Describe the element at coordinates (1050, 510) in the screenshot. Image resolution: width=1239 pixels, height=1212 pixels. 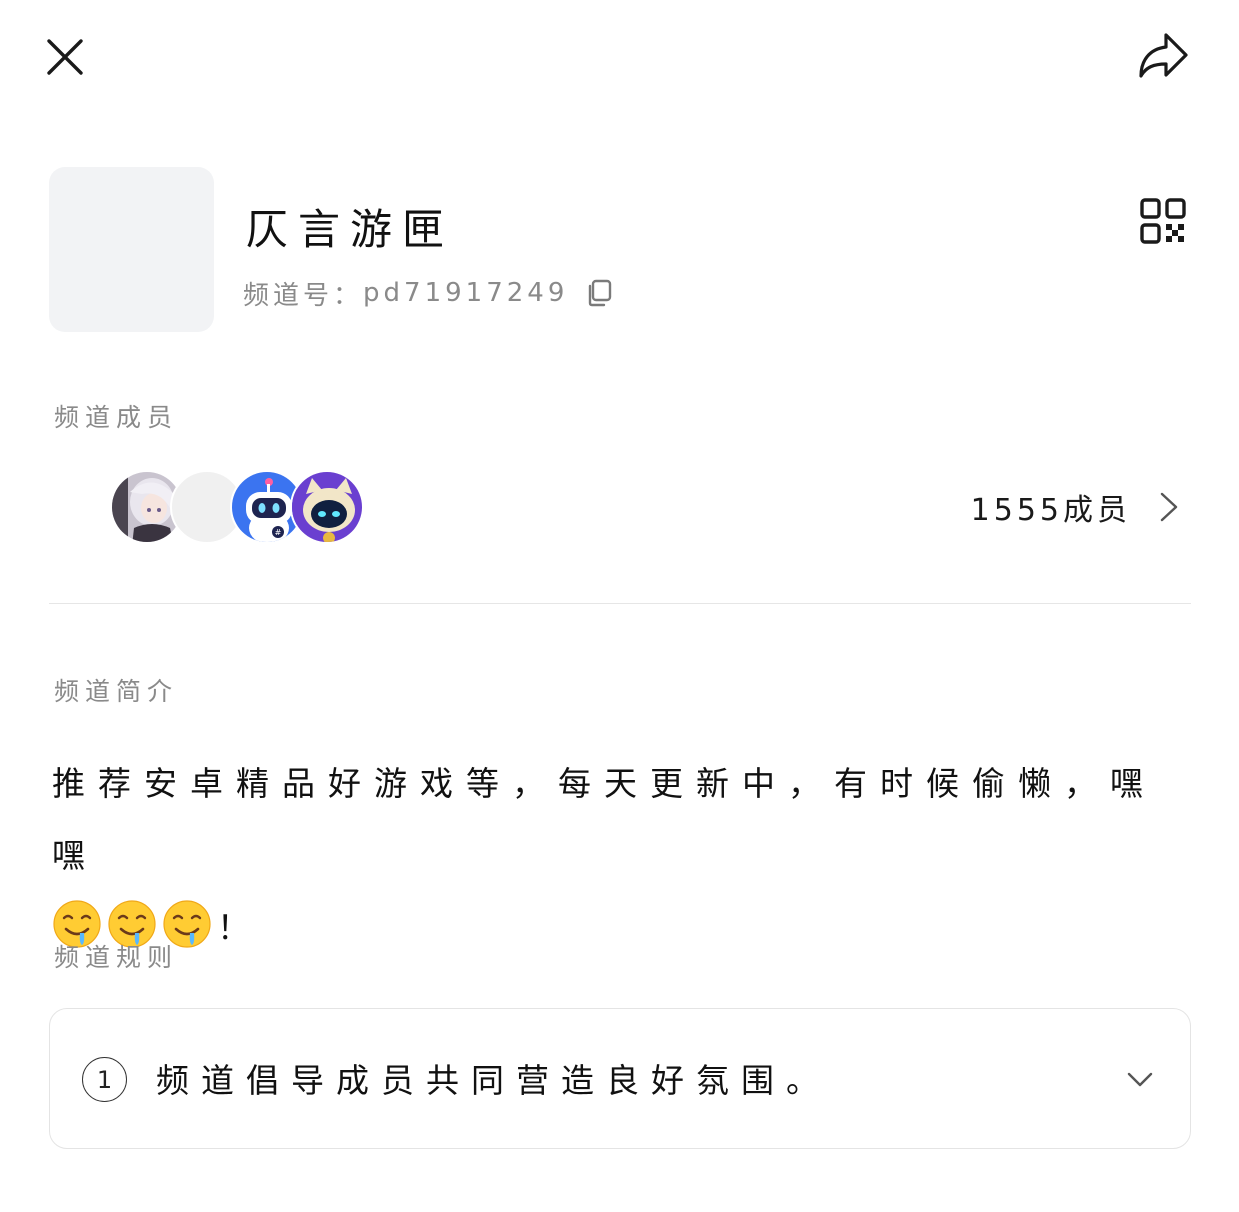
I see `member-count: 1555成员` at that location.